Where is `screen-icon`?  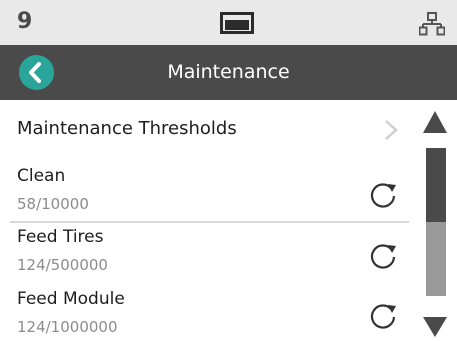
screen-icon is located at coordinates (237, 23).